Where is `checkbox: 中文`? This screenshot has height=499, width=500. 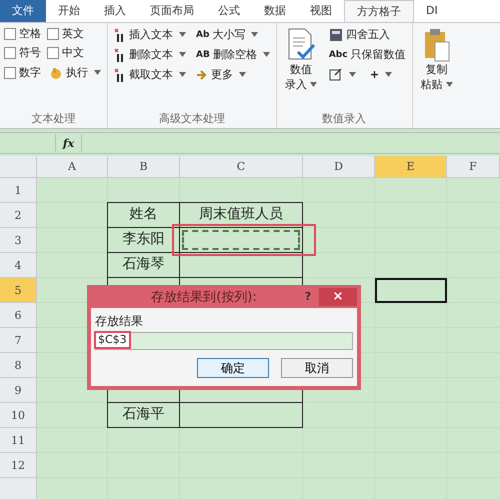 checkbox: 中文 is located at coordinates (75, 52).